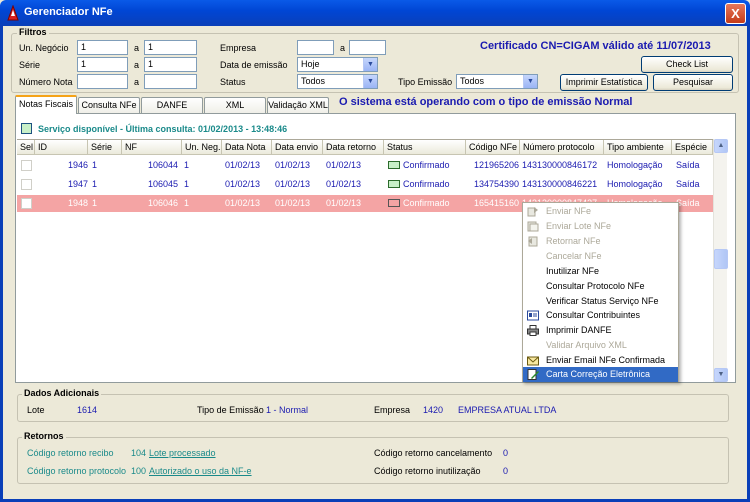 The image size is (750, 502). I want to click on column-header-numero-protocolo: Número protocolo, so click(562, 147).